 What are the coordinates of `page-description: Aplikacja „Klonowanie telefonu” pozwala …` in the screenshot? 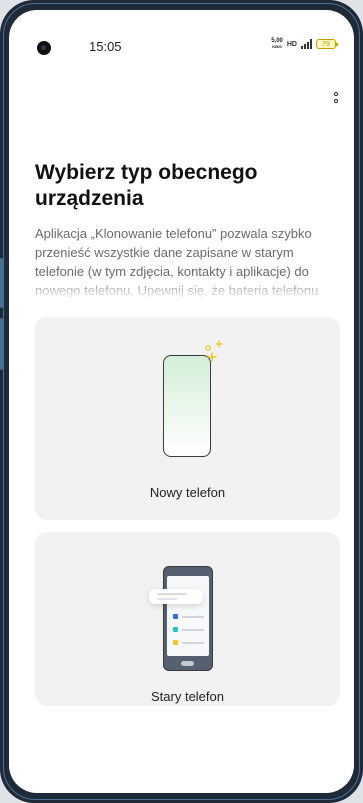 It's located at (177, 262).